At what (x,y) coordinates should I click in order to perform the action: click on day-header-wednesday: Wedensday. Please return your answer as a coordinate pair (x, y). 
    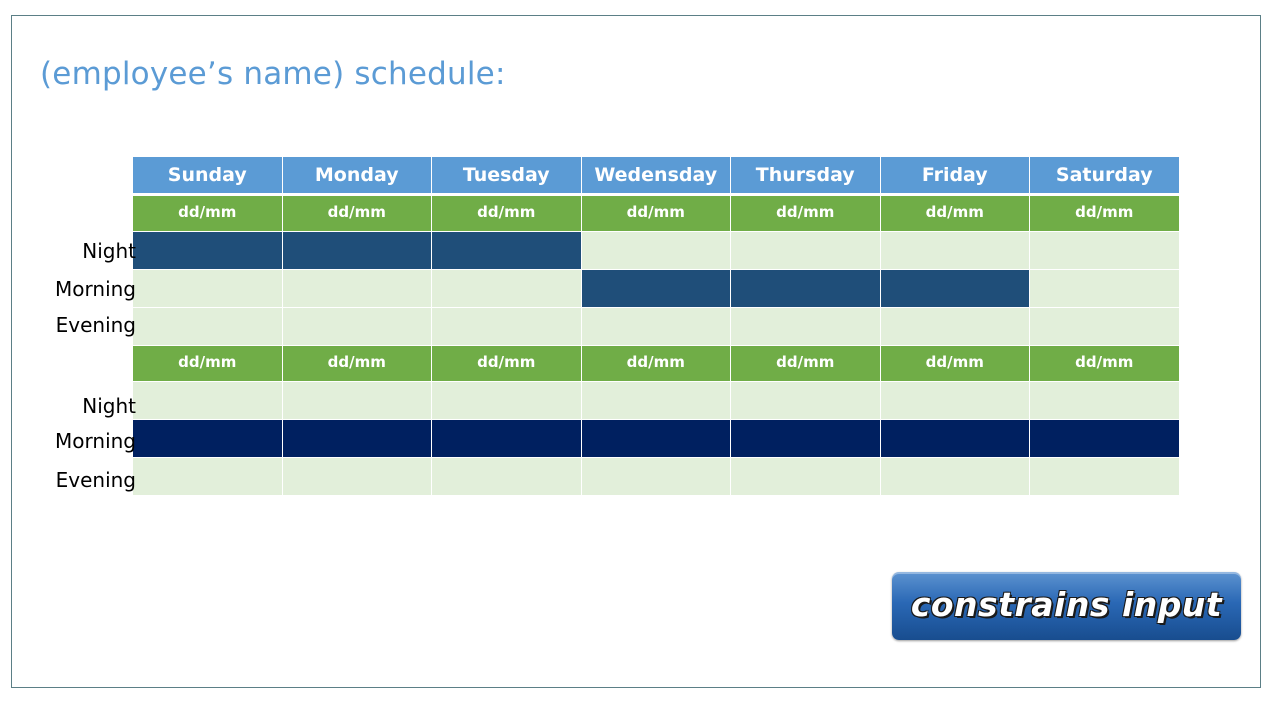
    Looking at the image, I should click on (656, 176).